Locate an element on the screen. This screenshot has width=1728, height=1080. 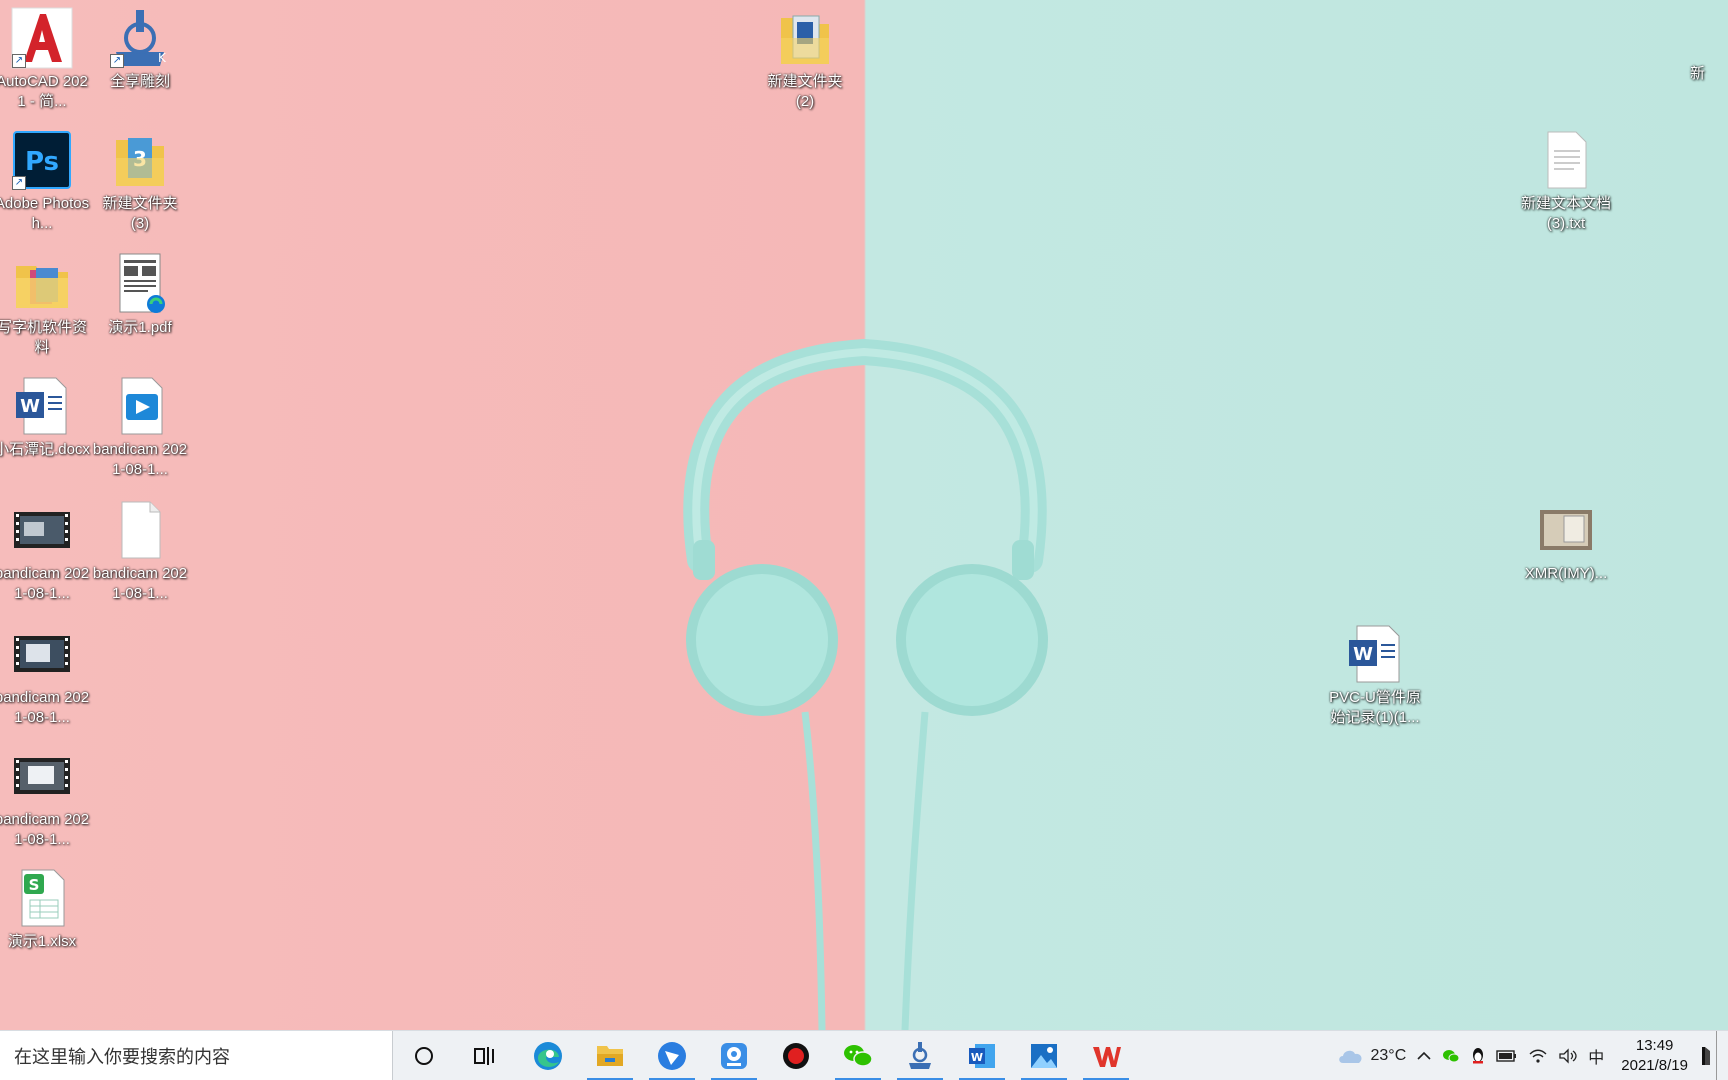
engraving-button is located at coordinates (920, 1055).